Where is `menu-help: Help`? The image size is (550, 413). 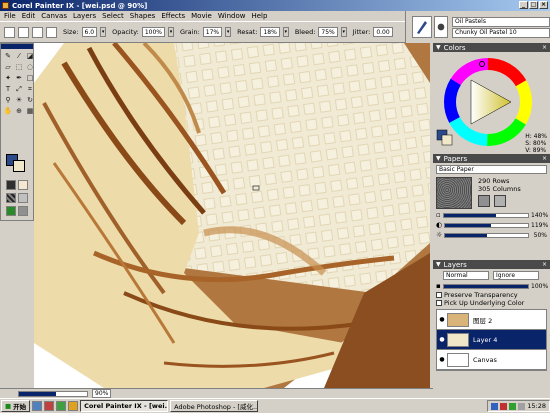 menu-help: Help is located at coordinates (259, 16).